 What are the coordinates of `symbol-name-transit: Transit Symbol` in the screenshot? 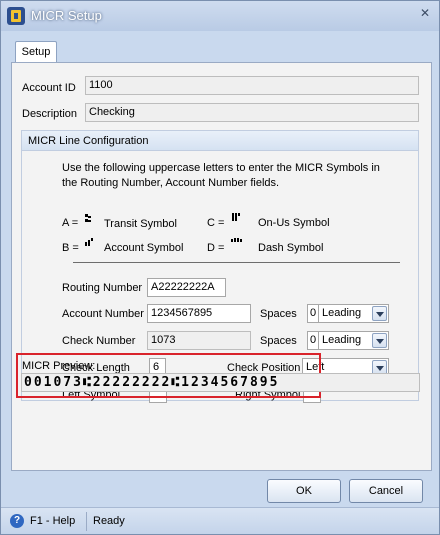 It's located at (140, 224).